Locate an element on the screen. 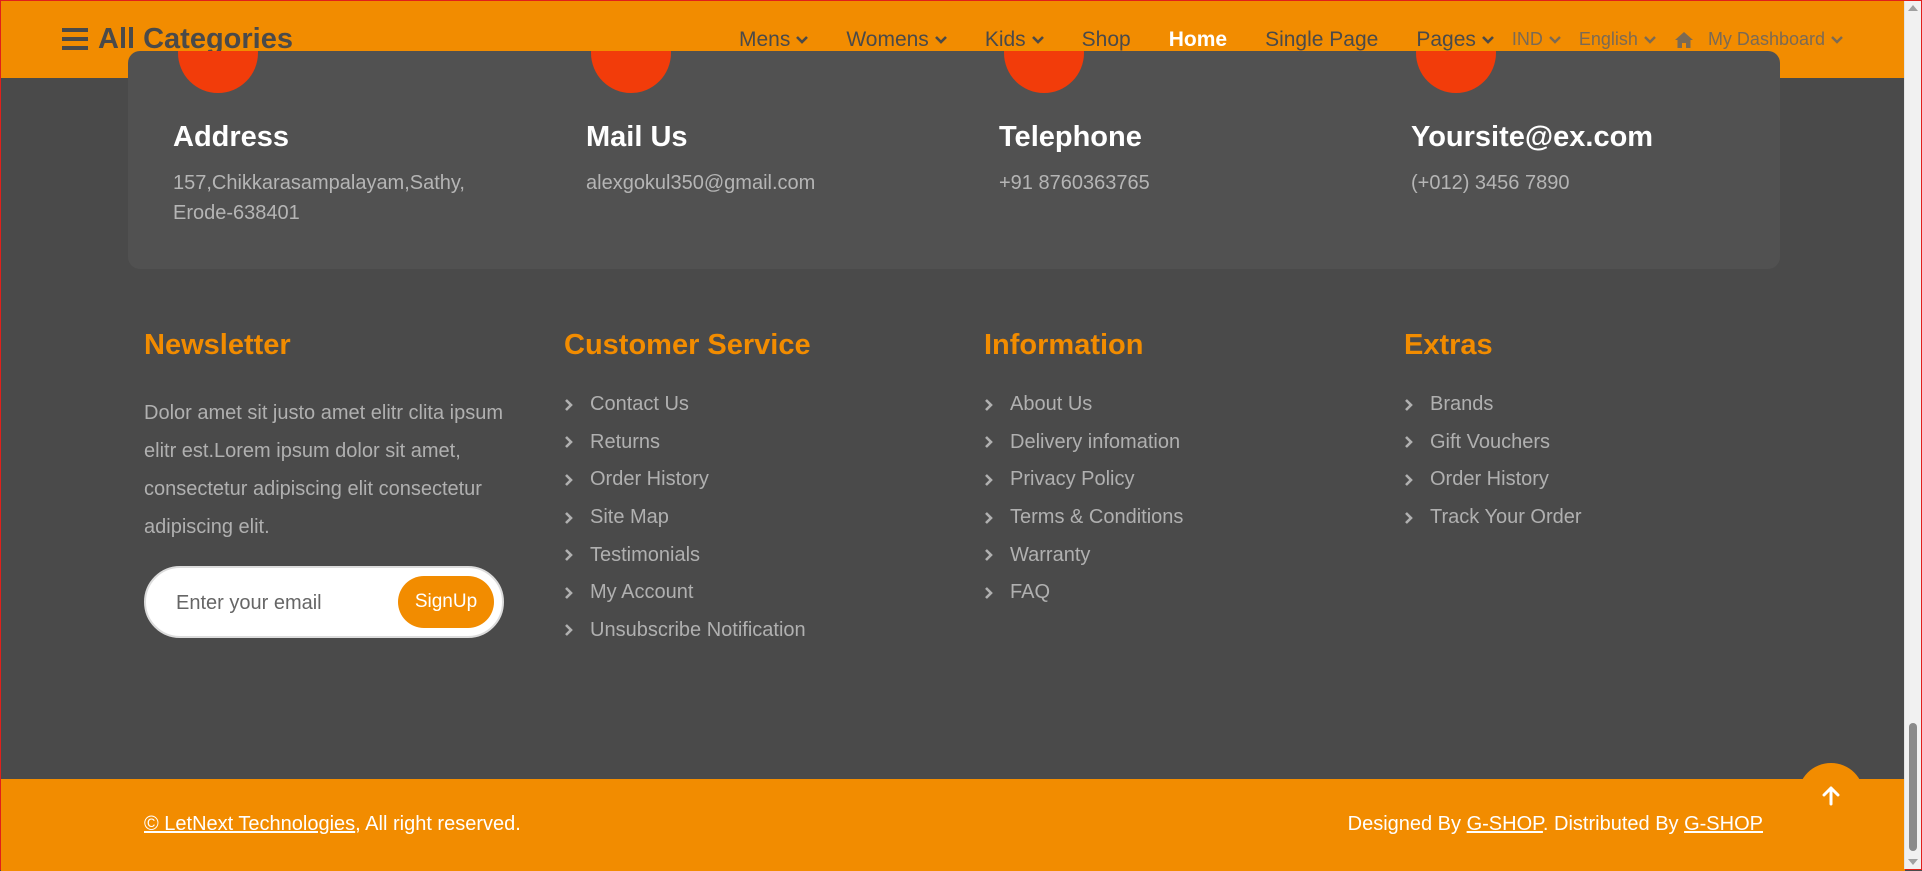 This screenshot has height=871, width=1922. nav-mens: Mens is located at coordinates (773, 39).